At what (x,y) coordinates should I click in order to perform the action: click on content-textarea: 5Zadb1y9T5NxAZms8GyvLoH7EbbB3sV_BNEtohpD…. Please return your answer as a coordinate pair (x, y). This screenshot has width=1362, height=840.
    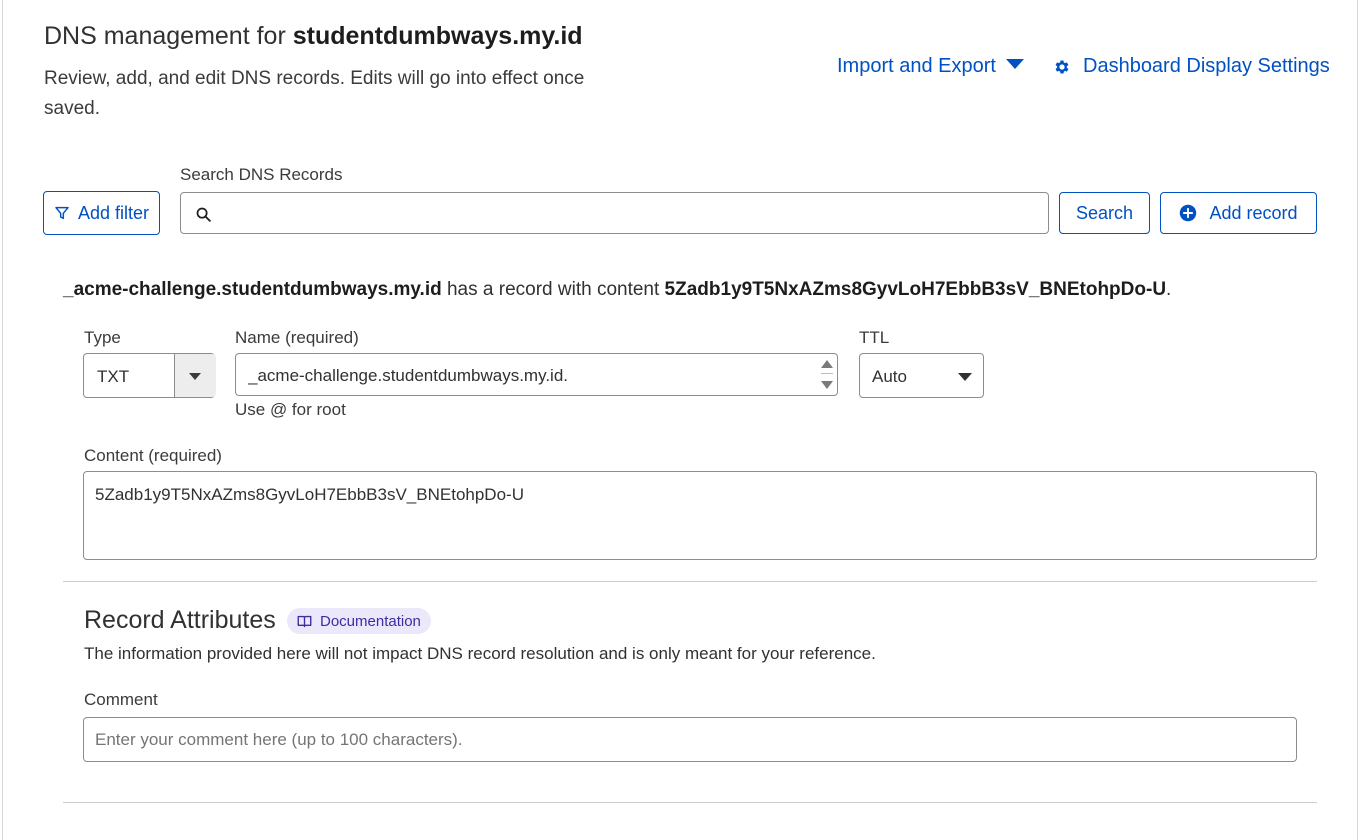
    Looking at the image, I should click on (700, 515).